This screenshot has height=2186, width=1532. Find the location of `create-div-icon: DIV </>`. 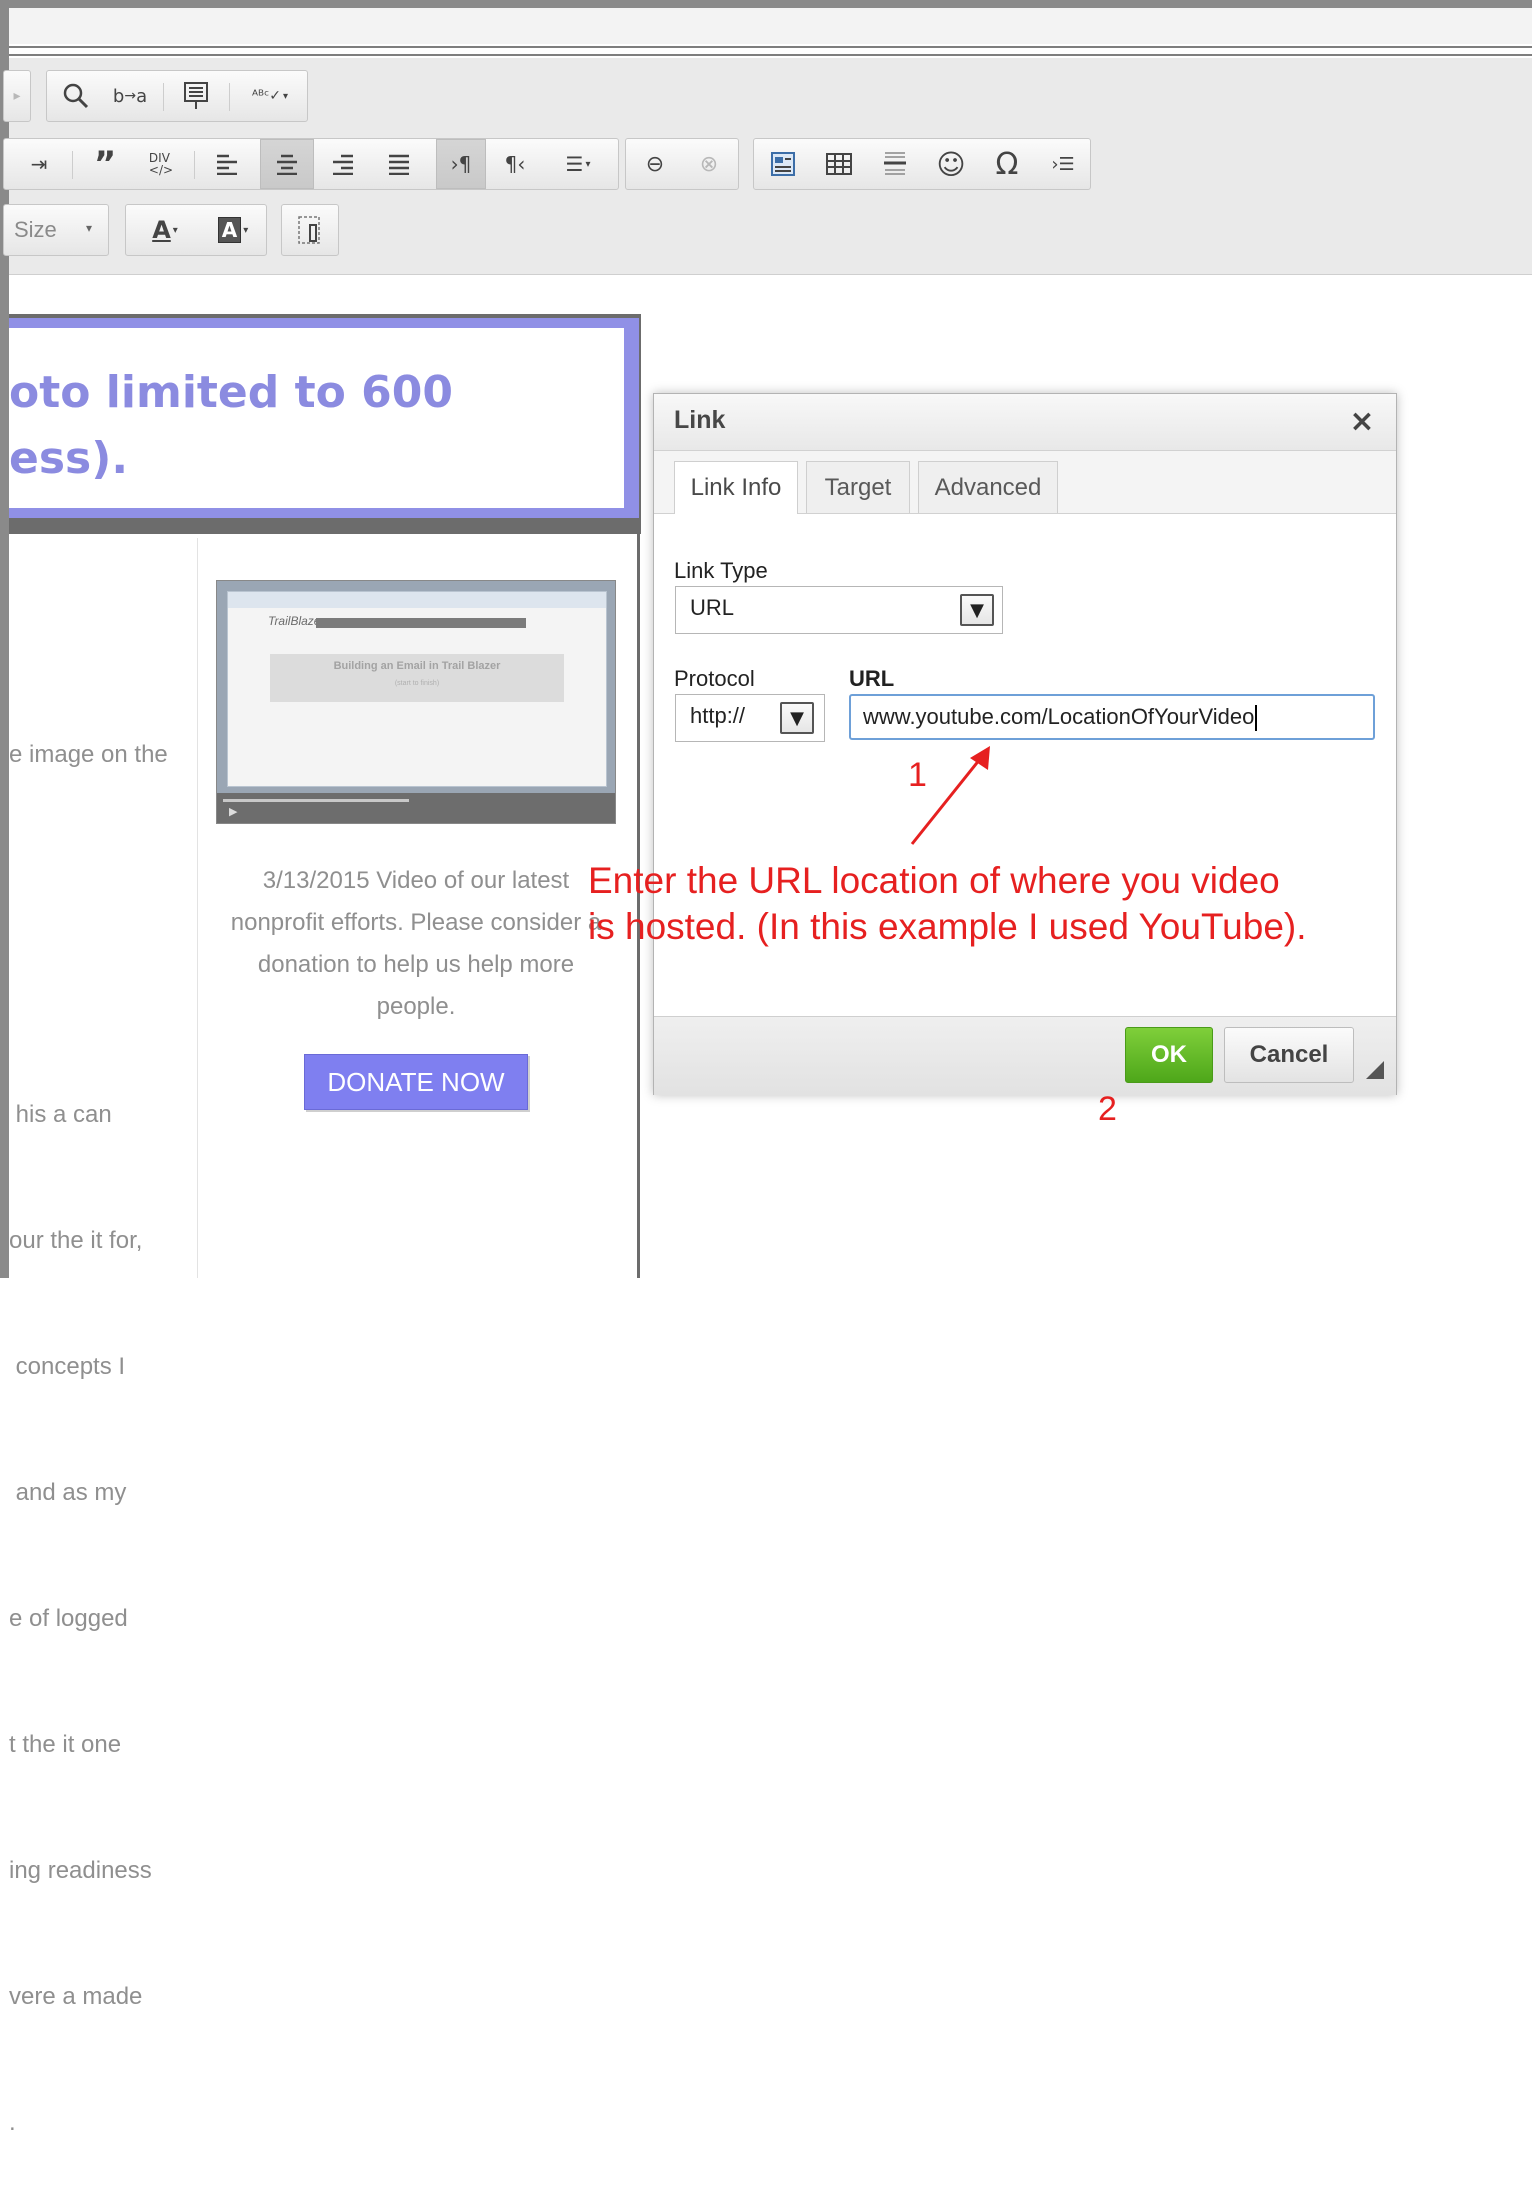

create-div-icon: DIV </> is located at coordinates (161, 164).